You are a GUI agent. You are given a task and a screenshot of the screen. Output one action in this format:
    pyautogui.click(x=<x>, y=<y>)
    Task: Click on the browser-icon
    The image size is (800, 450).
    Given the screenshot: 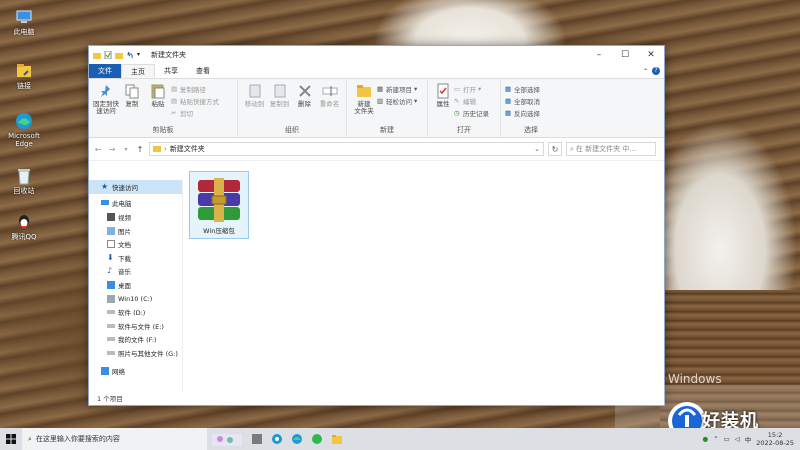 What is the action you would take?
    pyautogui.click(x=277, y=439)
    